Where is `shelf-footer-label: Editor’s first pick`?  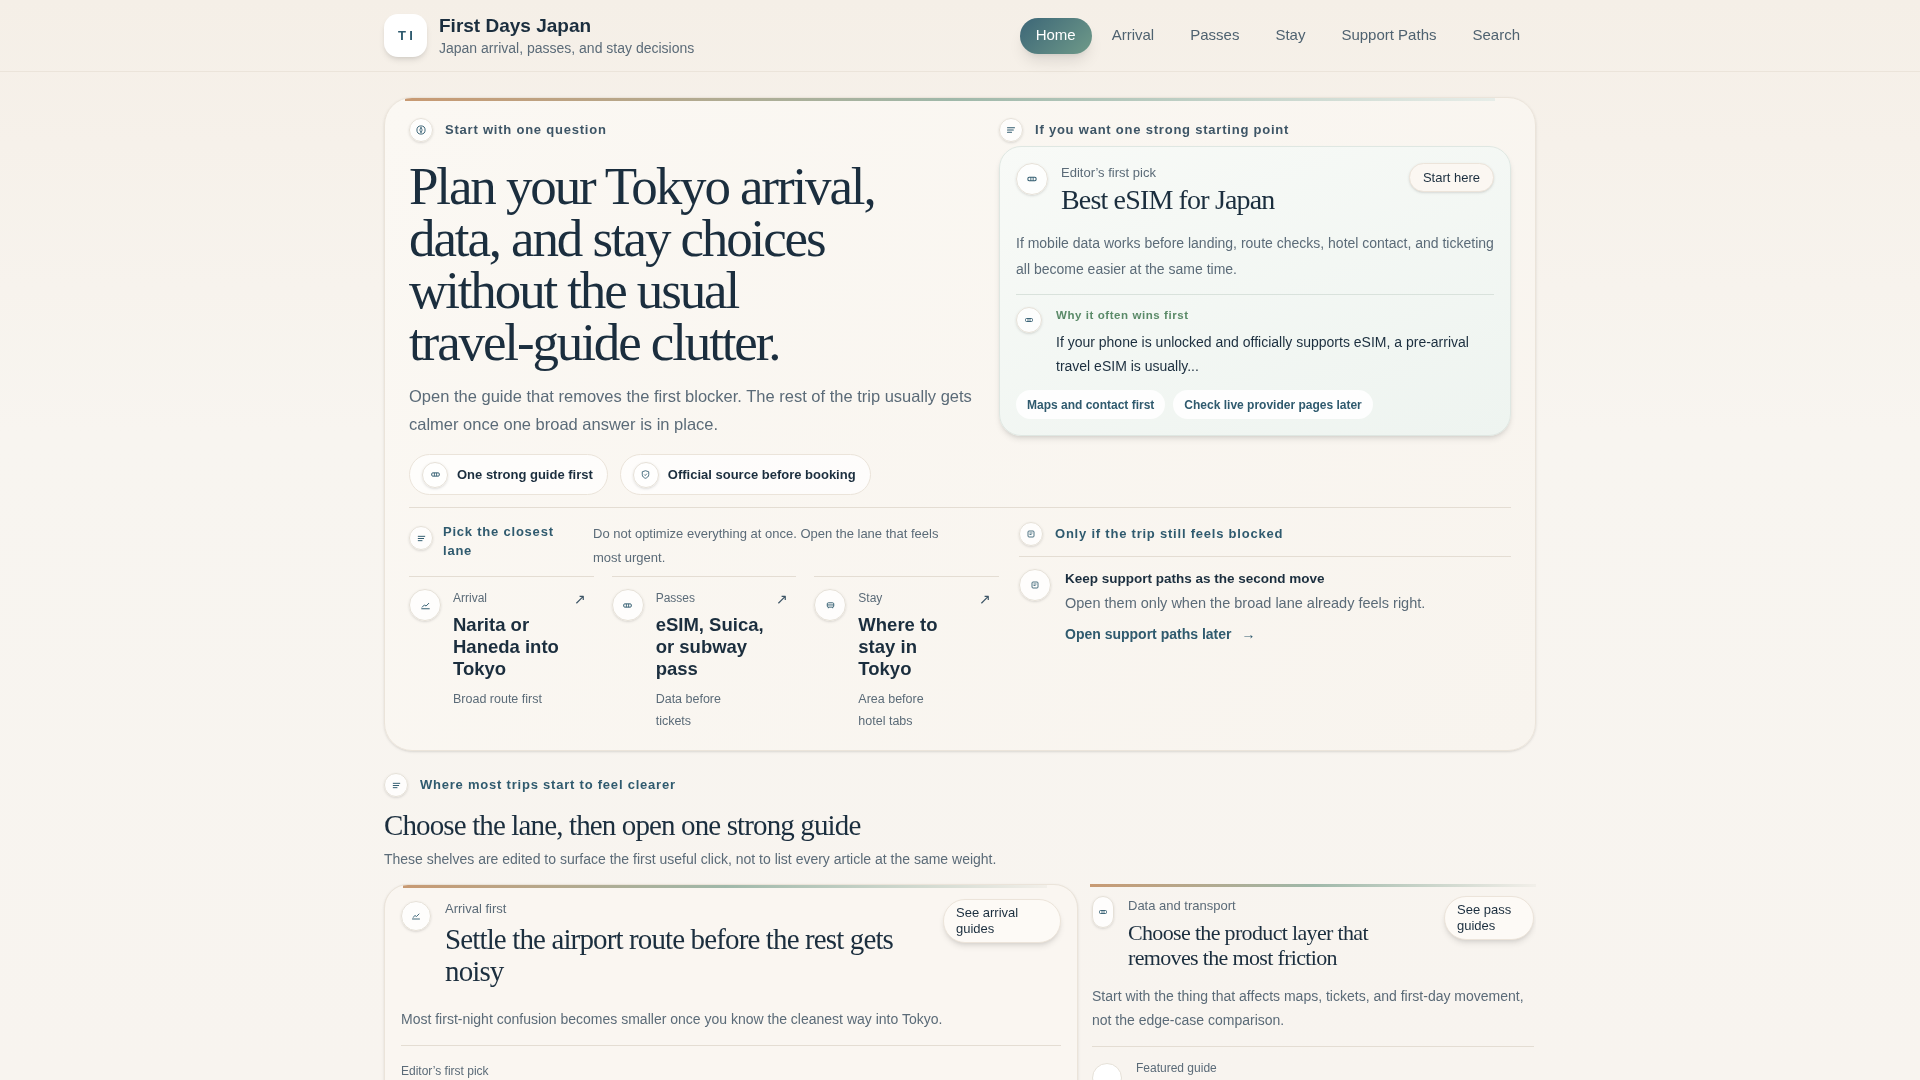
shelf-footer-label: Editor’s first pick is located at coordinates (445, 1071).